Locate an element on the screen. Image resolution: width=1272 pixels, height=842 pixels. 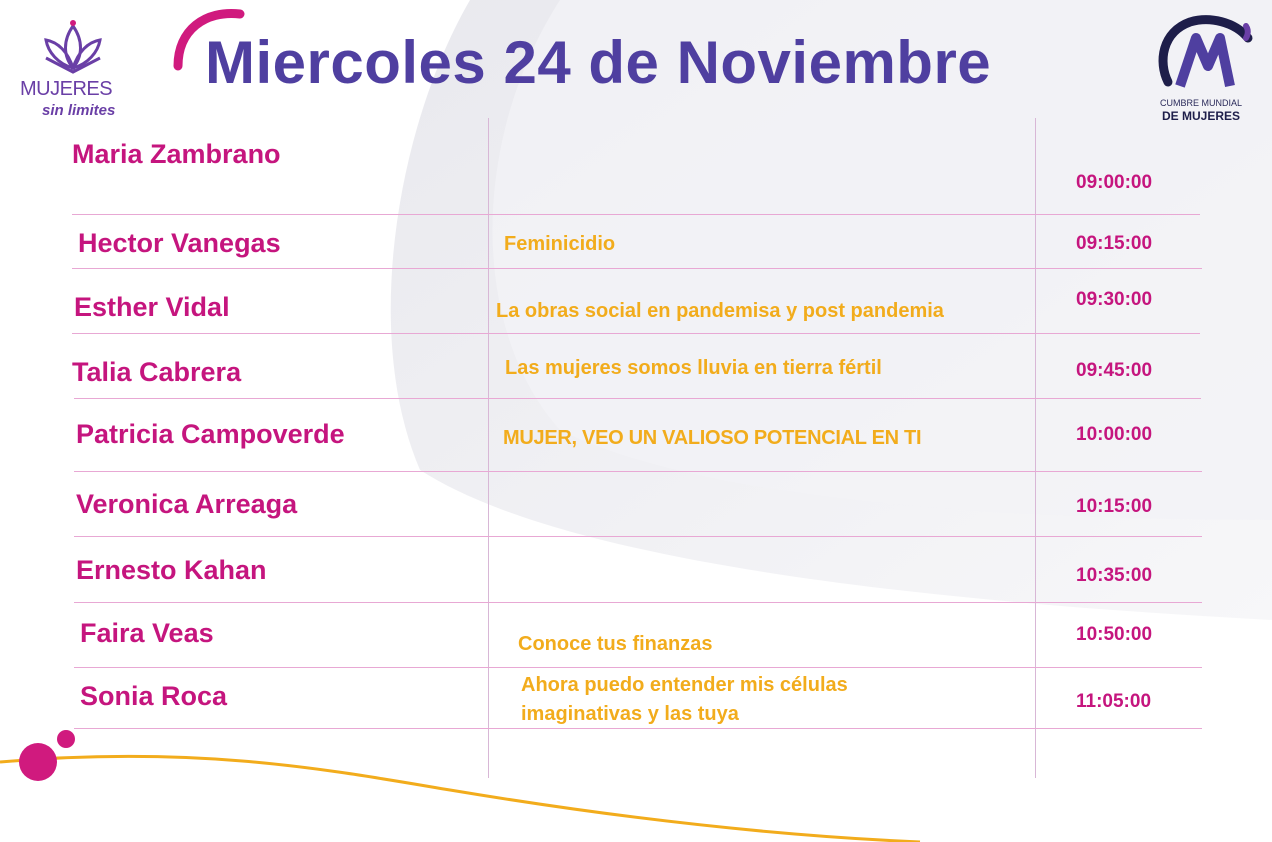
session-time: 09:30:00 is located at coordinates (1114, 299).